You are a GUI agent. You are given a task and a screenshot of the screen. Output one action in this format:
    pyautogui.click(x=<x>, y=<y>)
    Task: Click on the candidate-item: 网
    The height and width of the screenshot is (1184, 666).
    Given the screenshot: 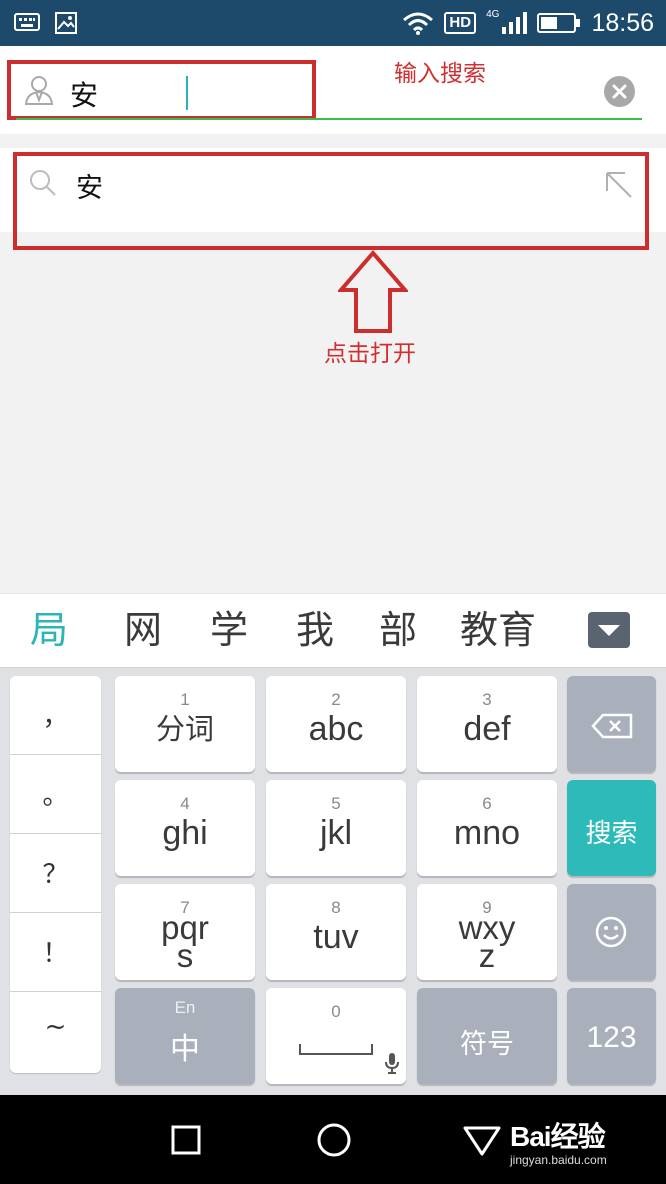 What is the action you would take?
    pyautogui.click(x=143, y=630)
    